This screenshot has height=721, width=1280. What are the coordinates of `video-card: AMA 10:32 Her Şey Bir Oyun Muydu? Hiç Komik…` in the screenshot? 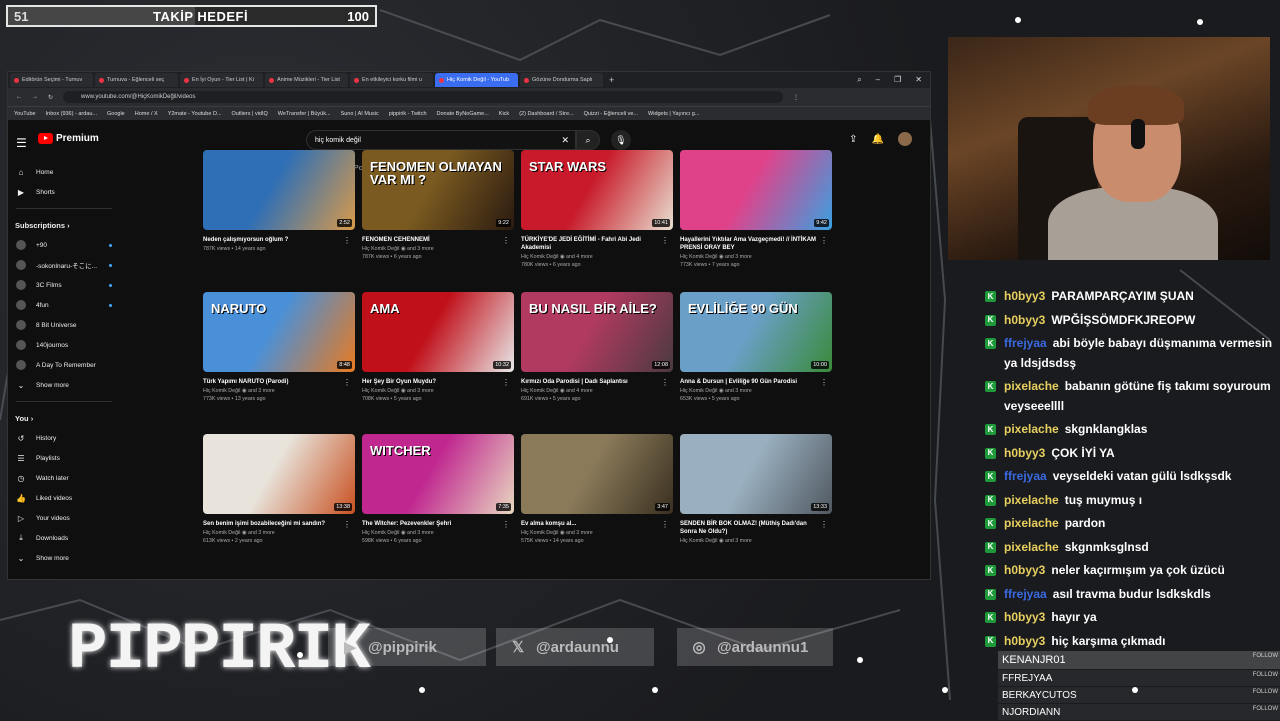 It's located at (438, 363).